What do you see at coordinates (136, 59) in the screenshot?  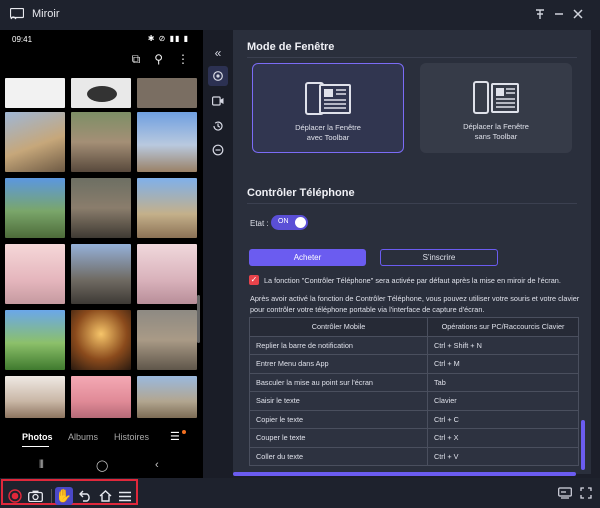 I see `select-icon: ⧉` at bounding box center [136, 59].